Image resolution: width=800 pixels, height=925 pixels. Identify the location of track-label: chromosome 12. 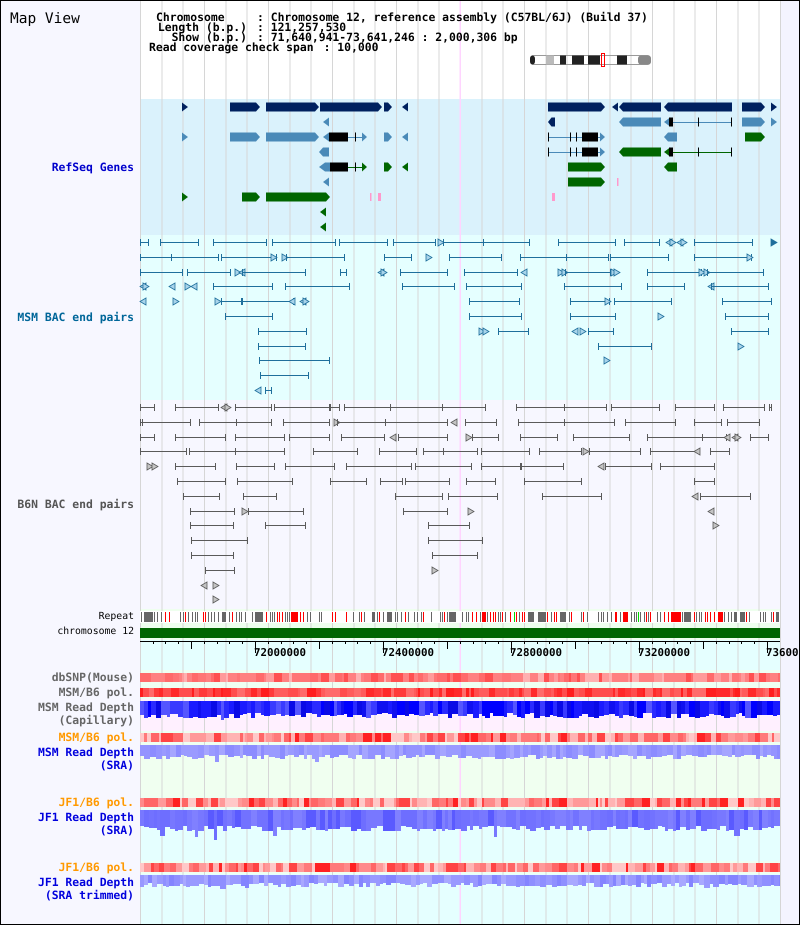
(95, 632).